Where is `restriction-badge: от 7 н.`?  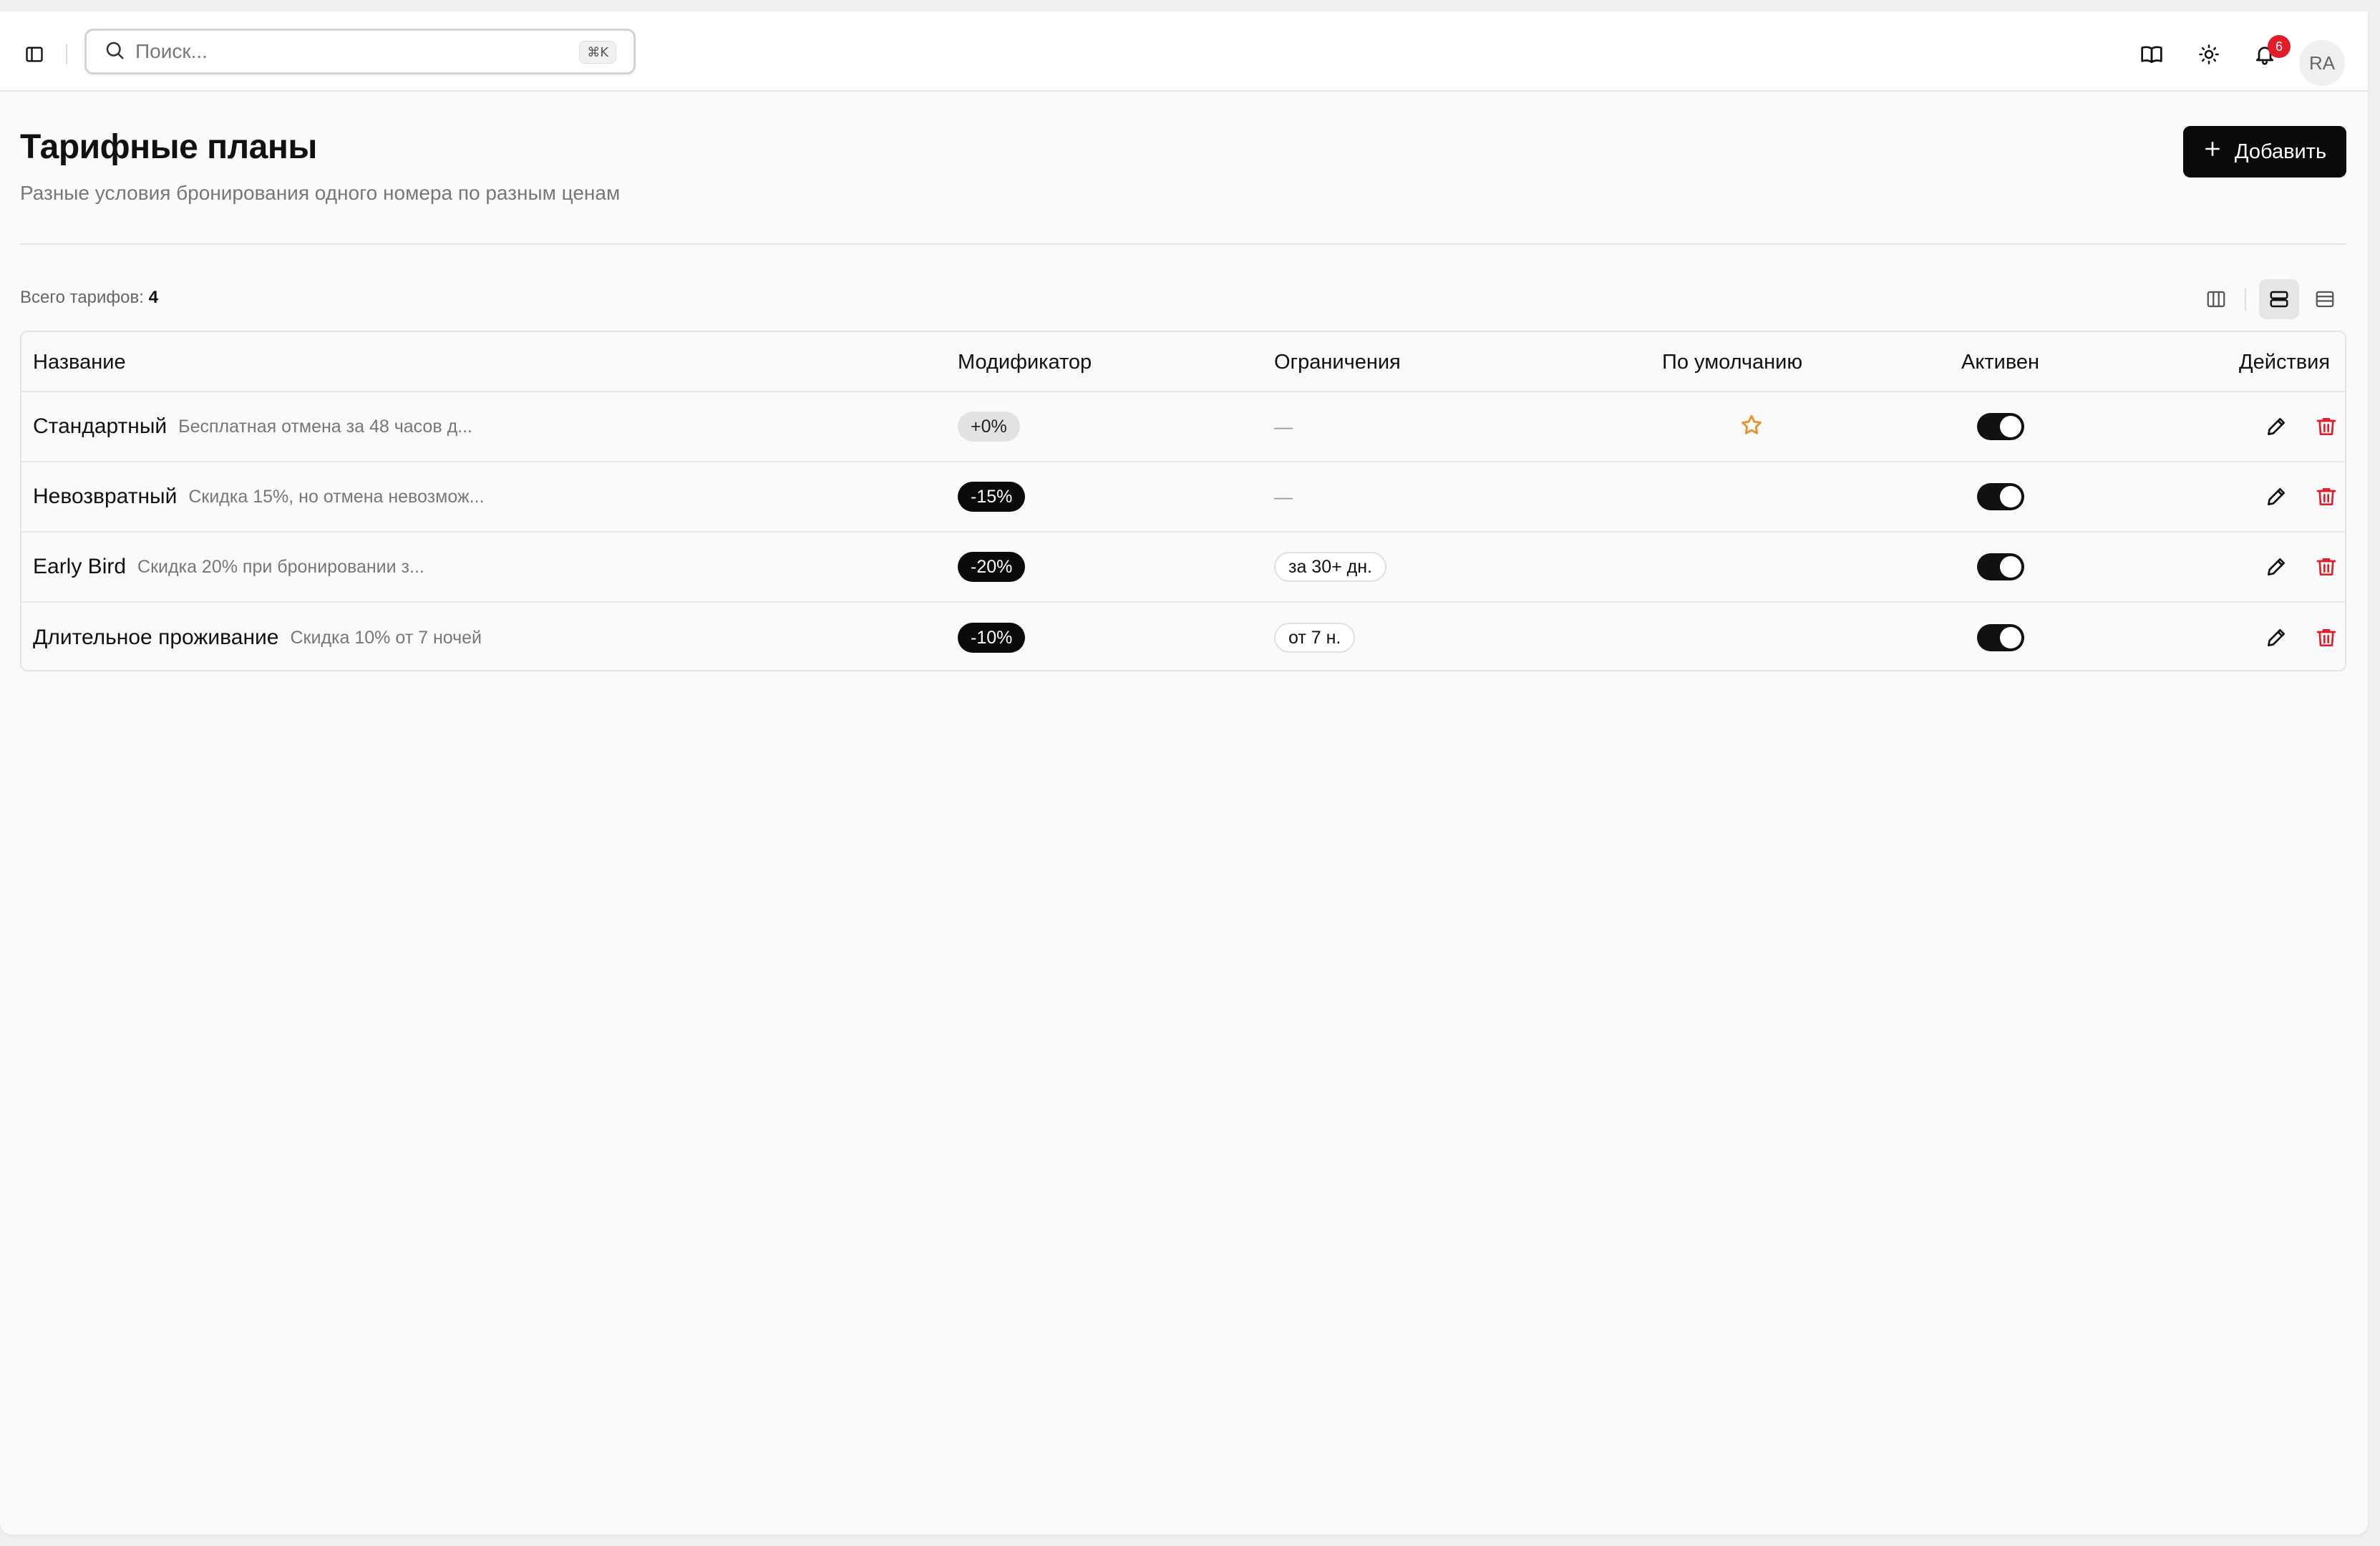 restriction-badge: от 7 н. is located at coordinates (1315, 638).